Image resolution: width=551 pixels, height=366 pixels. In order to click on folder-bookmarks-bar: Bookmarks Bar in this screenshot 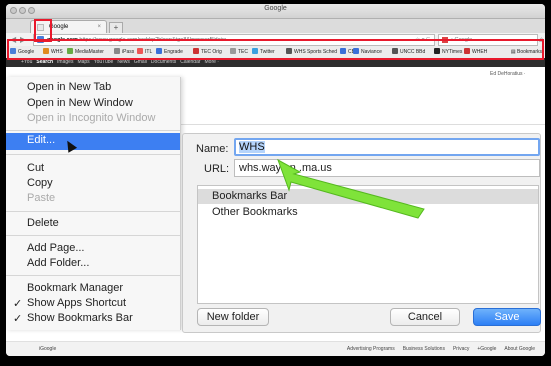, I will do `click(368, 196)`.